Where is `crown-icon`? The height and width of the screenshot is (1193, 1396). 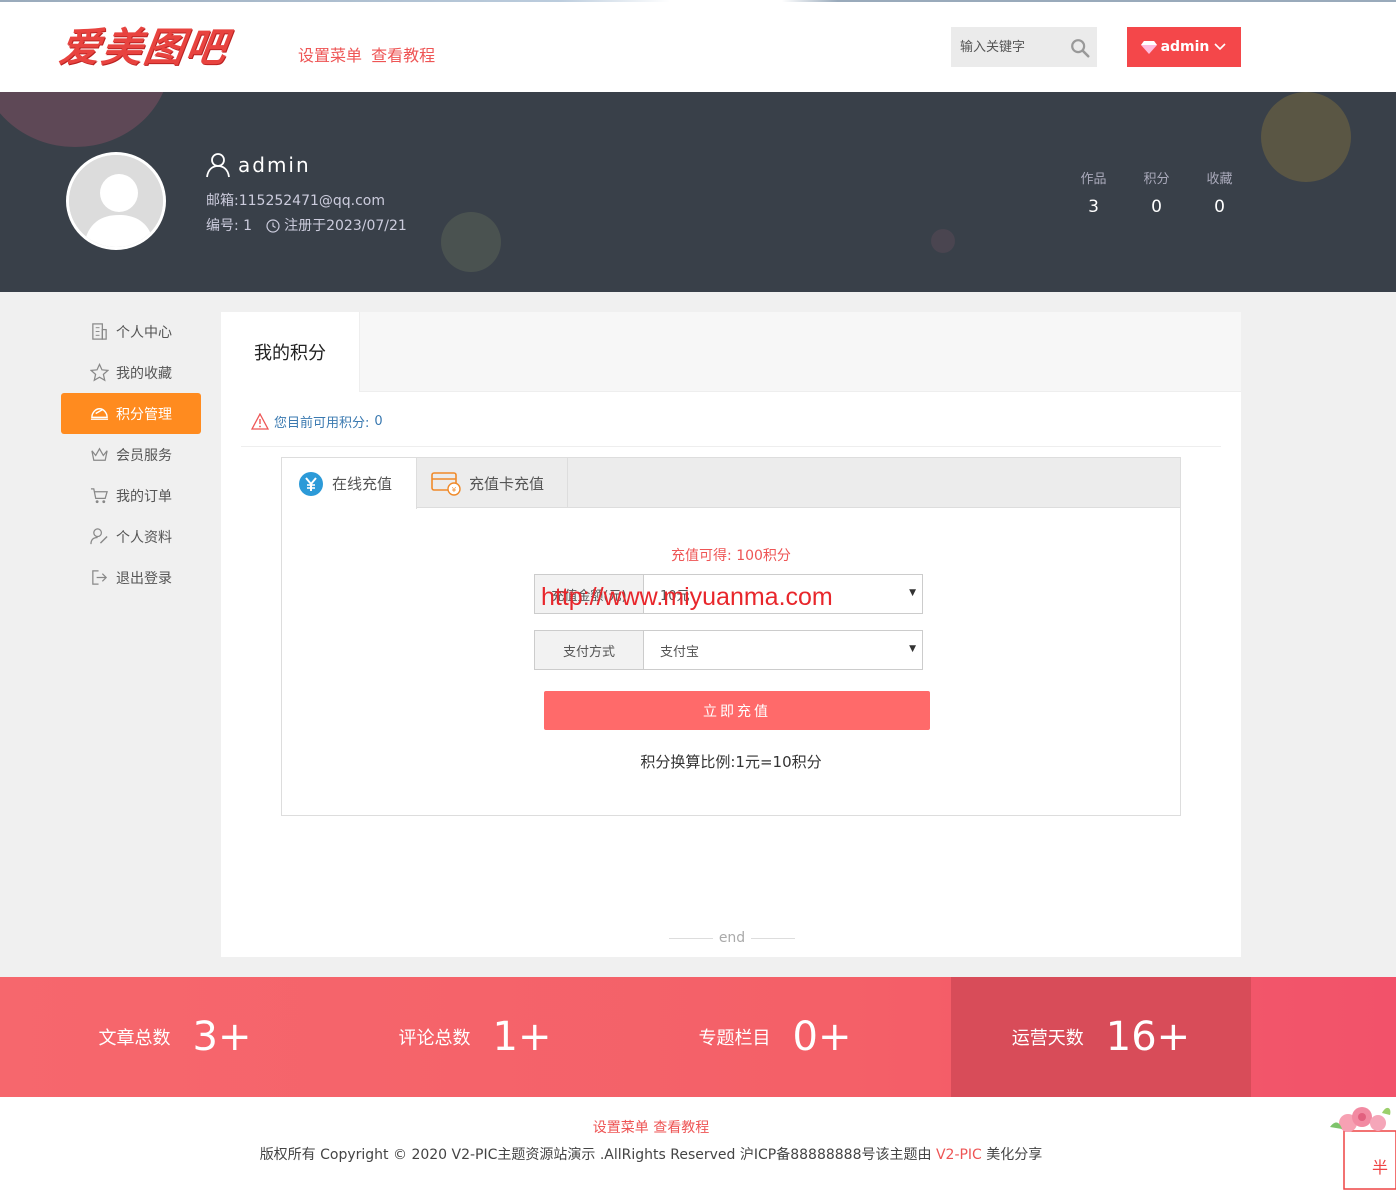 crown-icon is located at coordinates (99, 454).